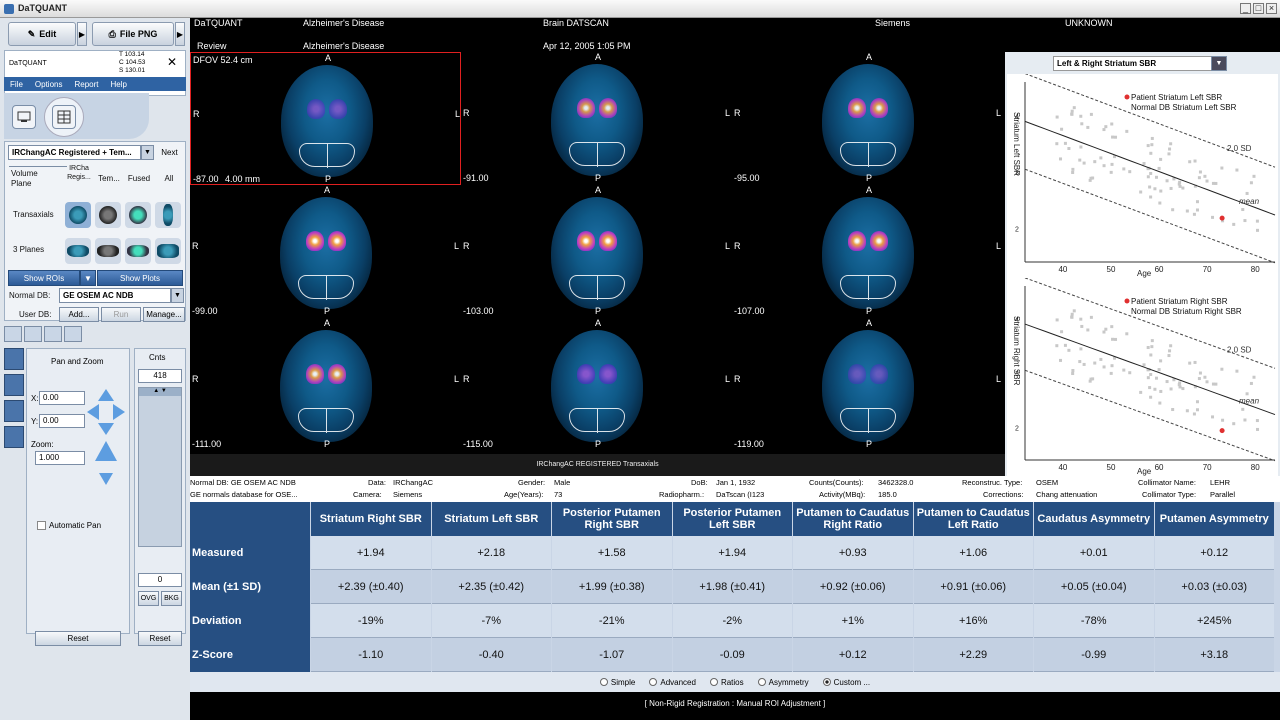 This screenshot has width=1280, height=720. What do you see at coordinates (33, 334) in the screenshot?
I see `brain-tool-icon` at bounding box center [33, 334].